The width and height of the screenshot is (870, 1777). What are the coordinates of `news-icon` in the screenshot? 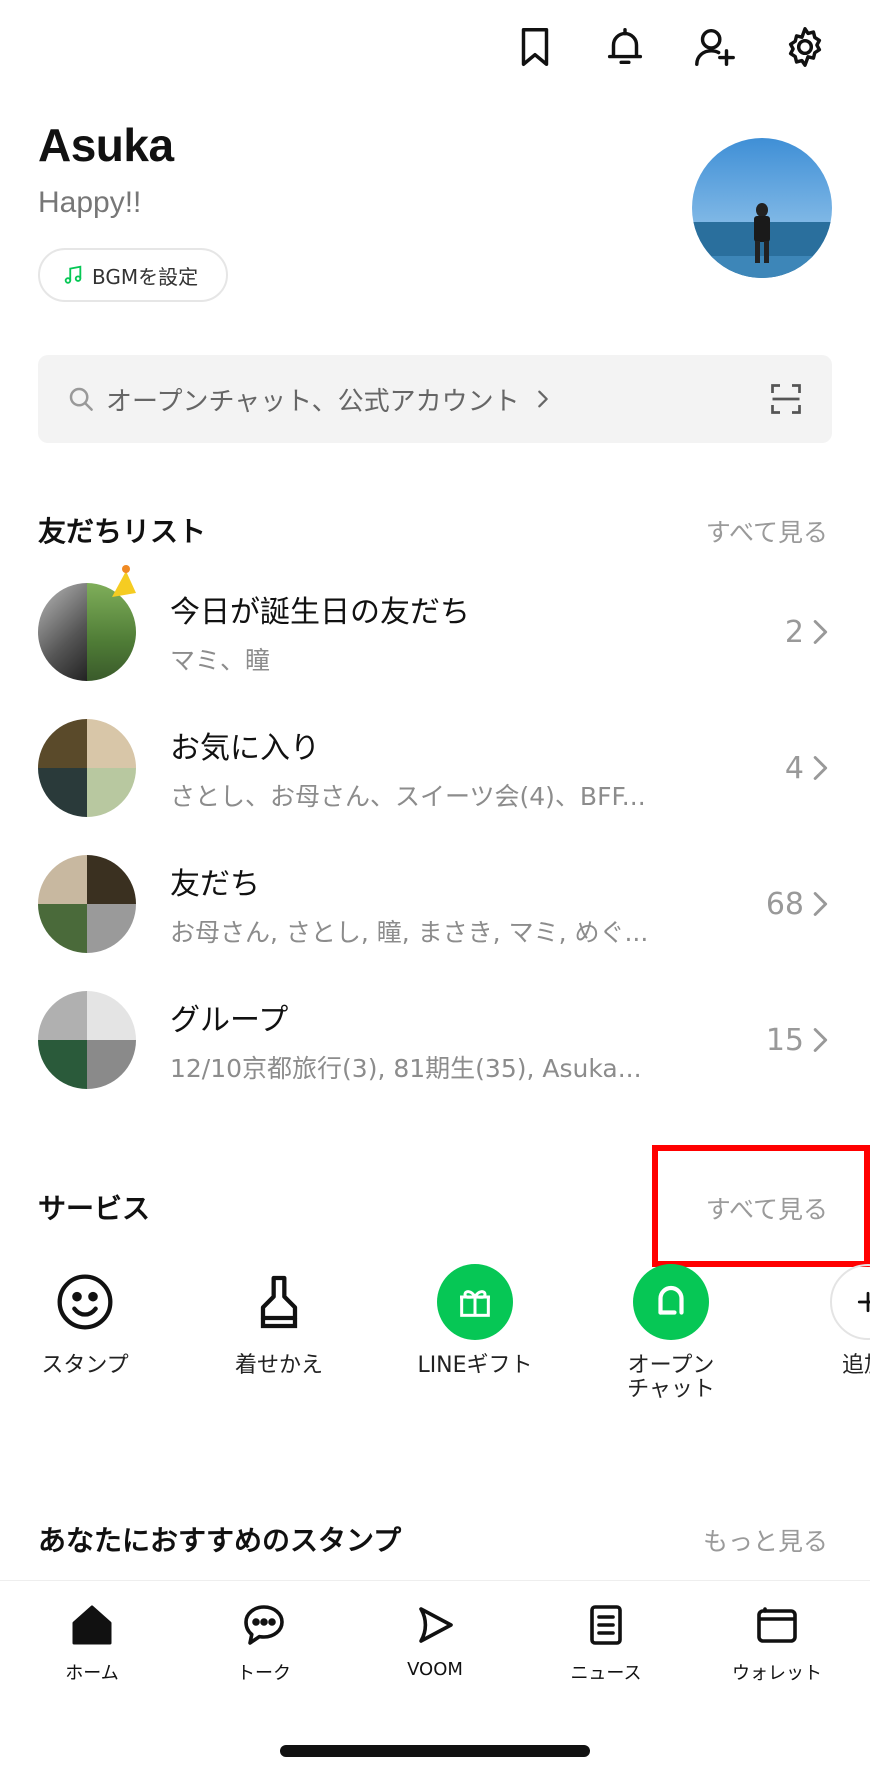 It's located at (606, 1625).